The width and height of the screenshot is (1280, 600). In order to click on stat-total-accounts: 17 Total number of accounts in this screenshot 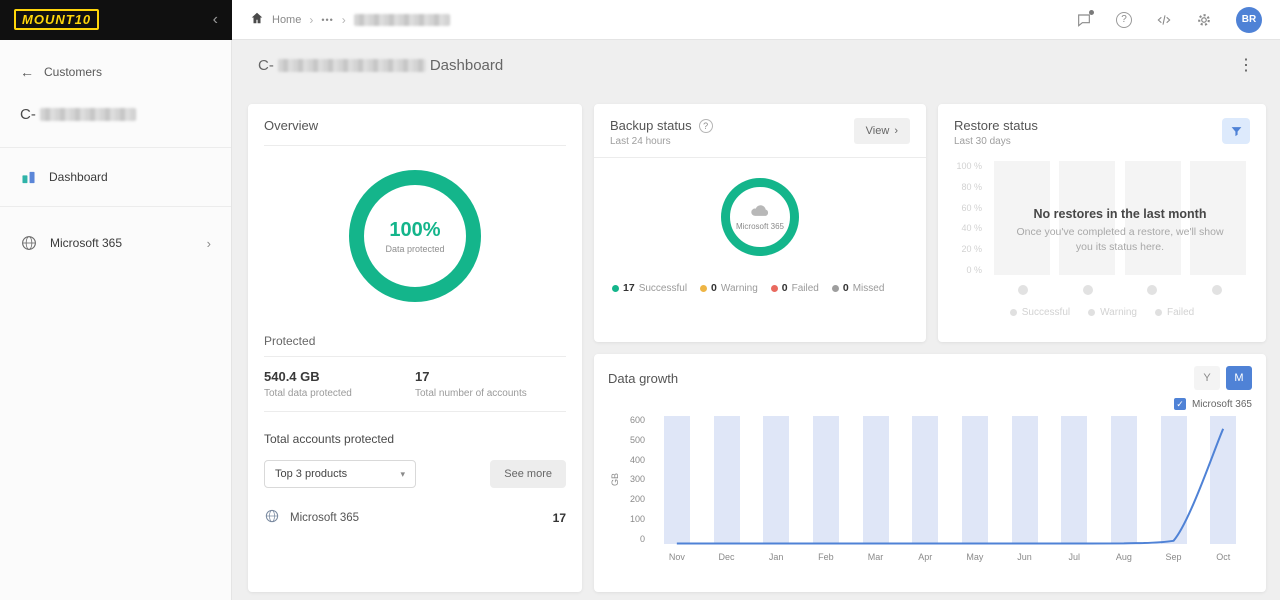, I will do `click(490, 384)`.